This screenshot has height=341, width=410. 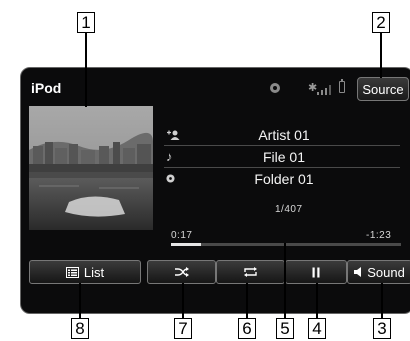 I want to click on callout-6: 6, so click(x=247, y=328).